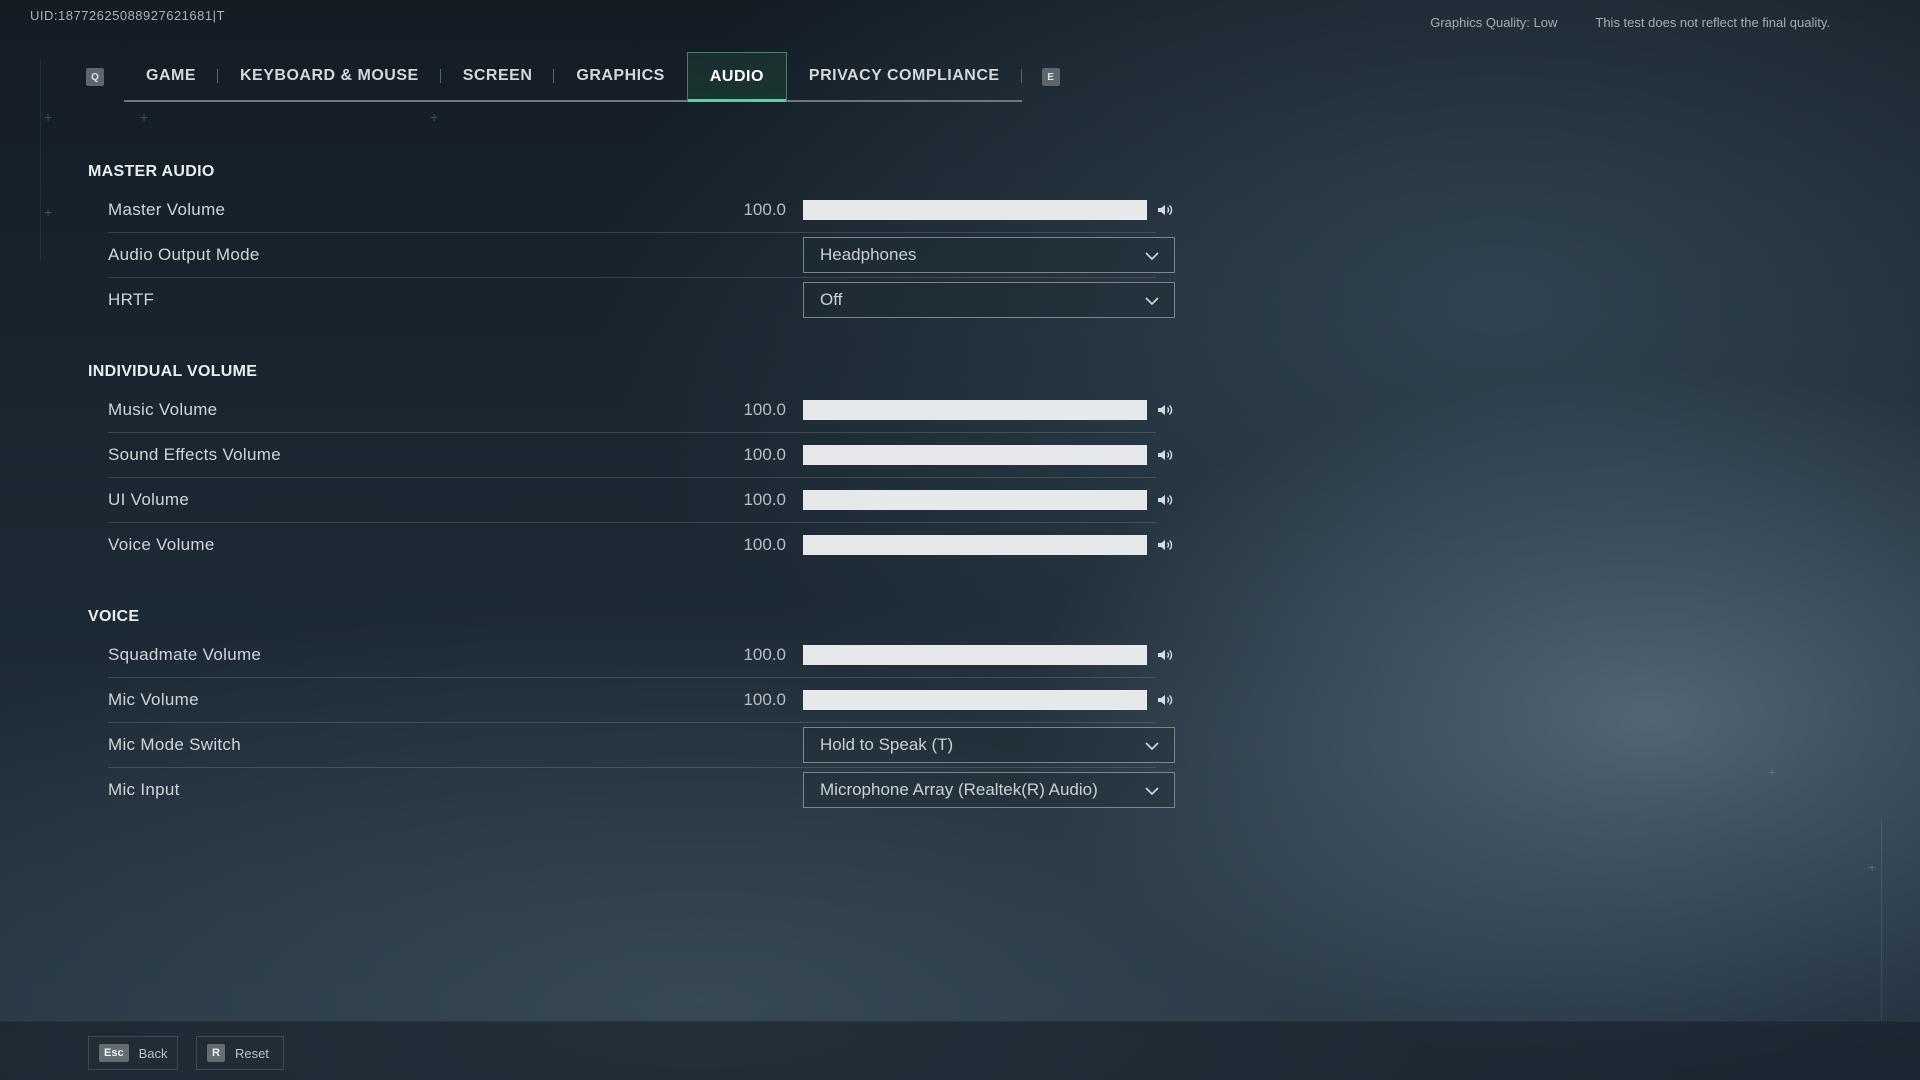 The image size is (1920, 1080). What do you see at coordinates (868, 254) in the screenshot?
I see `dropdown-selected-value: Headphones` at bounding box center [868, 254].